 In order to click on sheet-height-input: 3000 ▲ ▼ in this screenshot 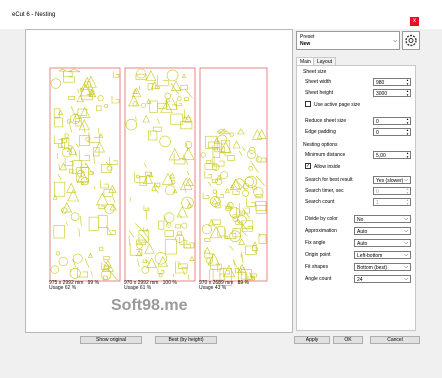, I will do `click(392, 93)`.